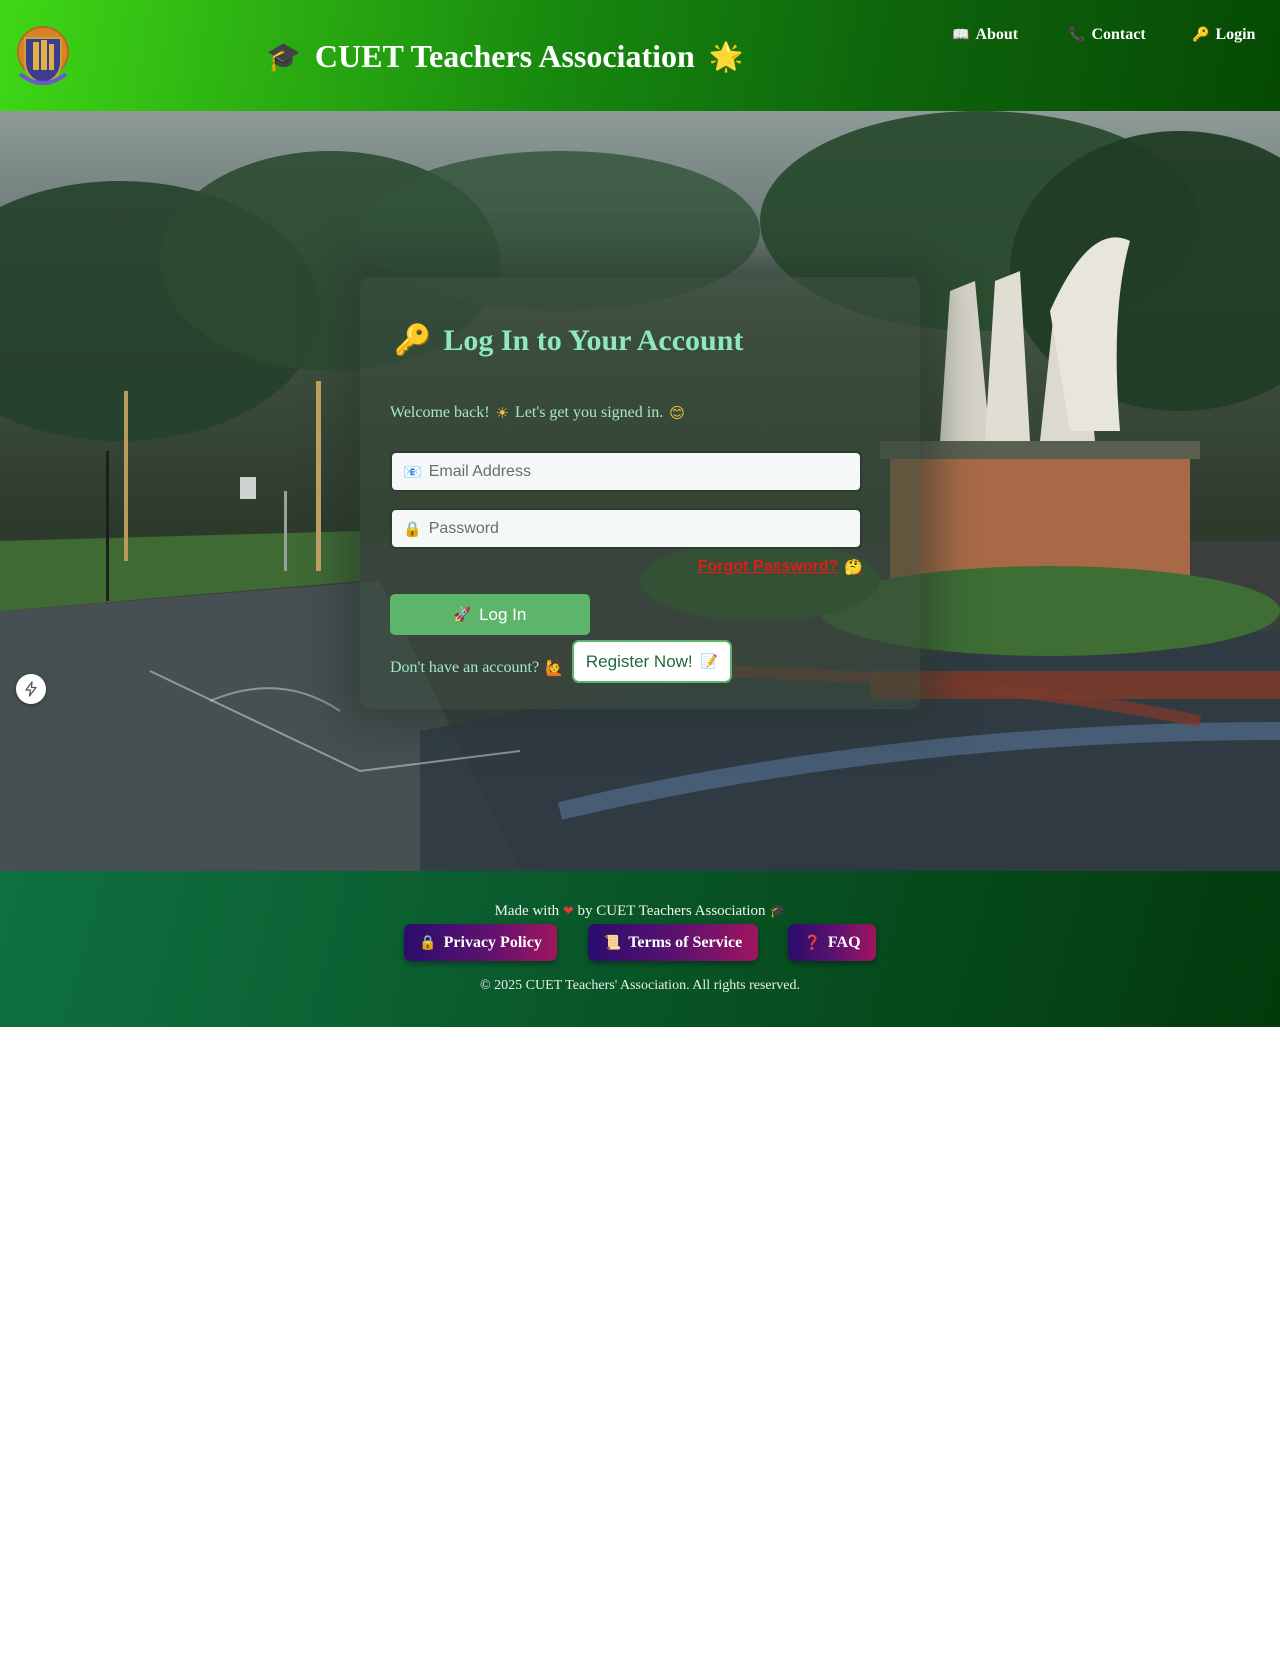 The width and height of the screenshot is (1280, 1675). I want to click on nav-contact: 📞 Contact, so click(1107, 35).